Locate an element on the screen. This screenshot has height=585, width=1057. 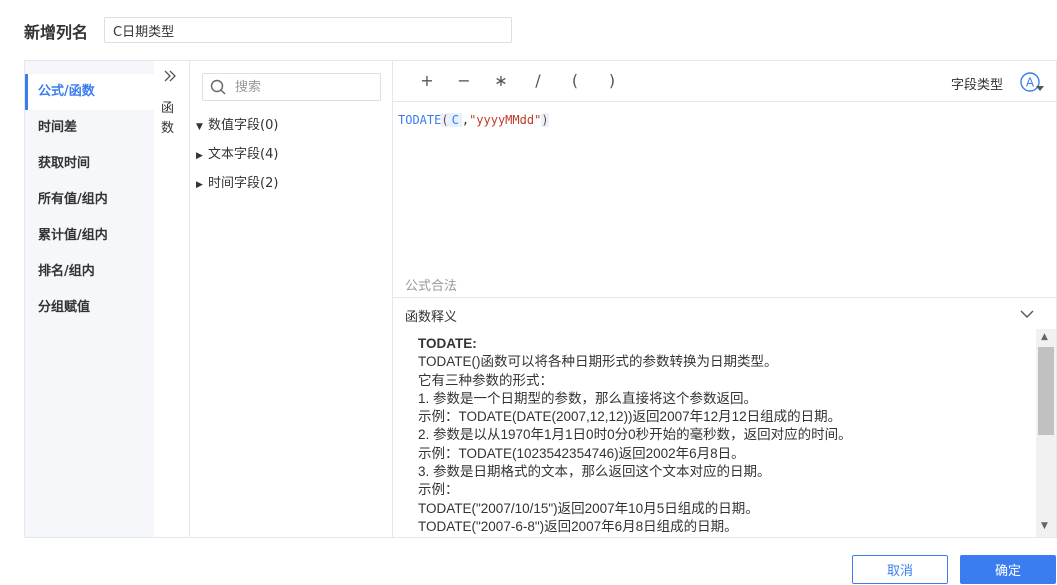
formula-open-paren: ( is located at coordinates (445, 120).